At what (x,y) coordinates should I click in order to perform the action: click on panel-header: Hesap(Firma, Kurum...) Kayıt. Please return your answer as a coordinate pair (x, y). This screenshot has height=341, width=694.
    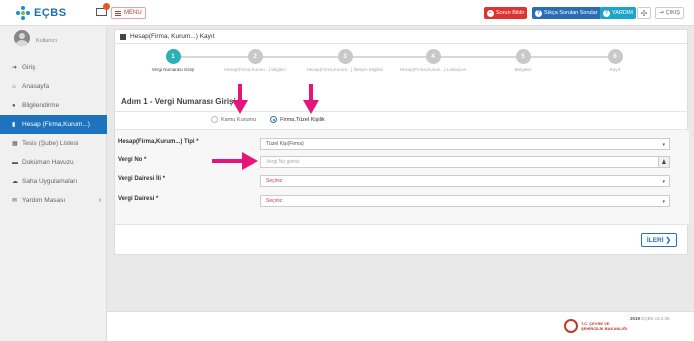
    Looking at the image, I should click on (401, 37).